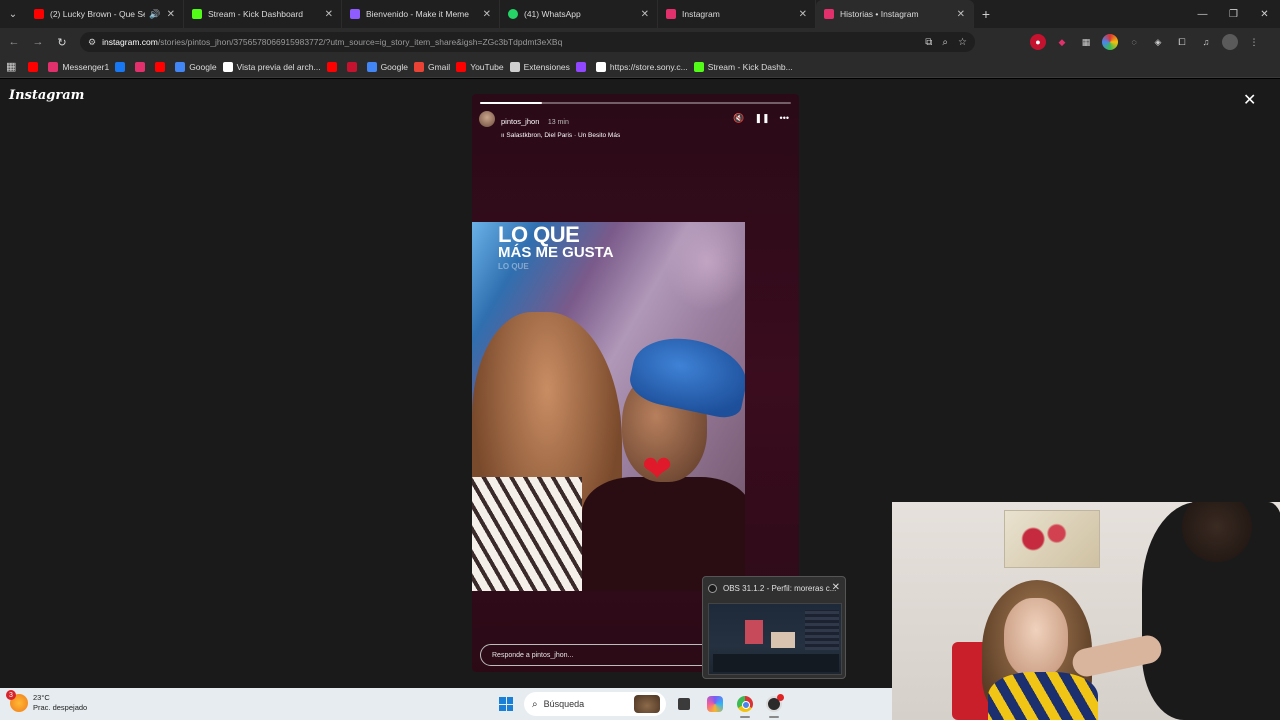 The width and height of the screenshot is (1280, 720). What do you see at coordinates (1038, 42) in the screenshot?
I see `extension-icon: ●` at bounding box center [1038, 42].